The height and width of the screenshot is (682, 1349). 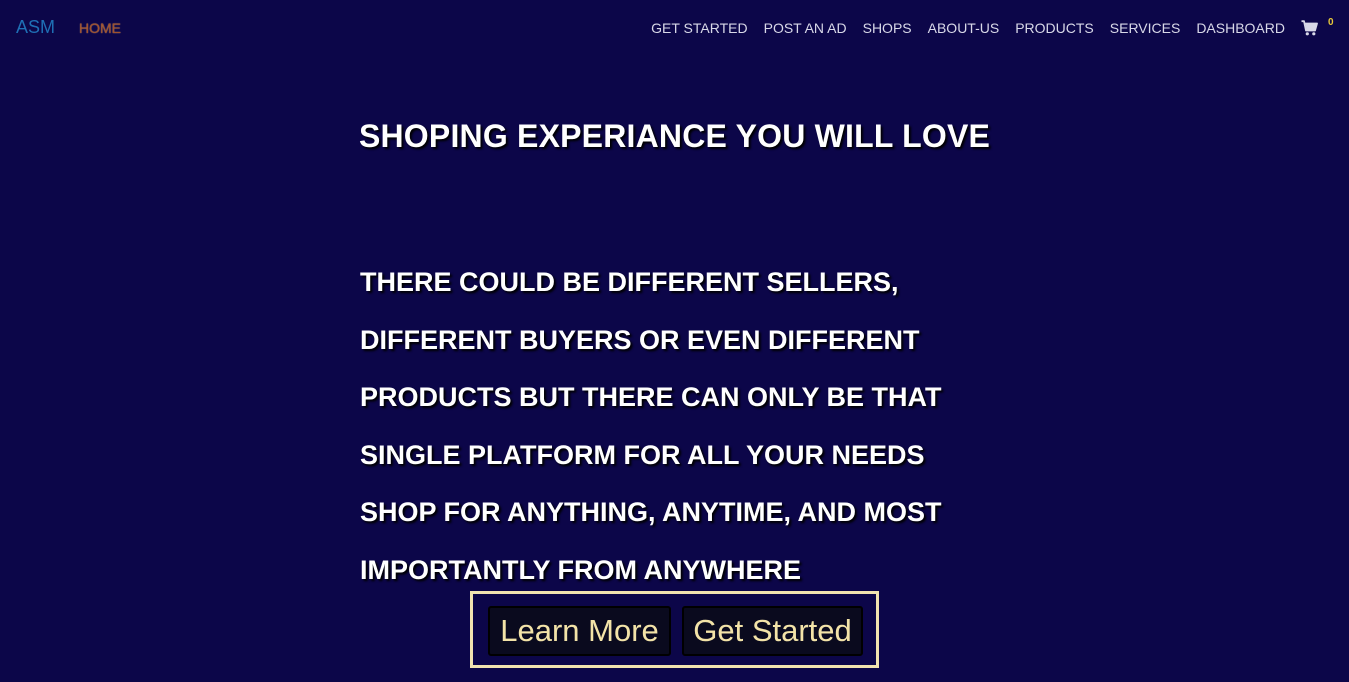 I want to click on nav-products: PRODUCTS, so click(x=1054, y=28).